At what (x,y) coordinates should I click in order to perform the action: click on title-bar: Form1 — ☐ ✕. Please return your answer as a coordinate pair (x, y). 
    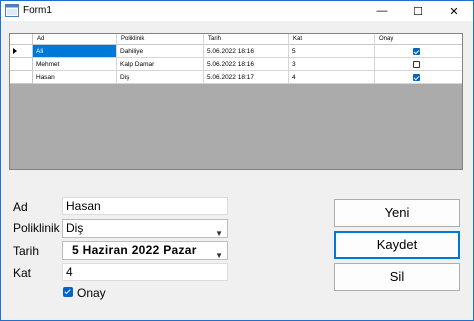
    Looking at the image, I should click on (237, 11).